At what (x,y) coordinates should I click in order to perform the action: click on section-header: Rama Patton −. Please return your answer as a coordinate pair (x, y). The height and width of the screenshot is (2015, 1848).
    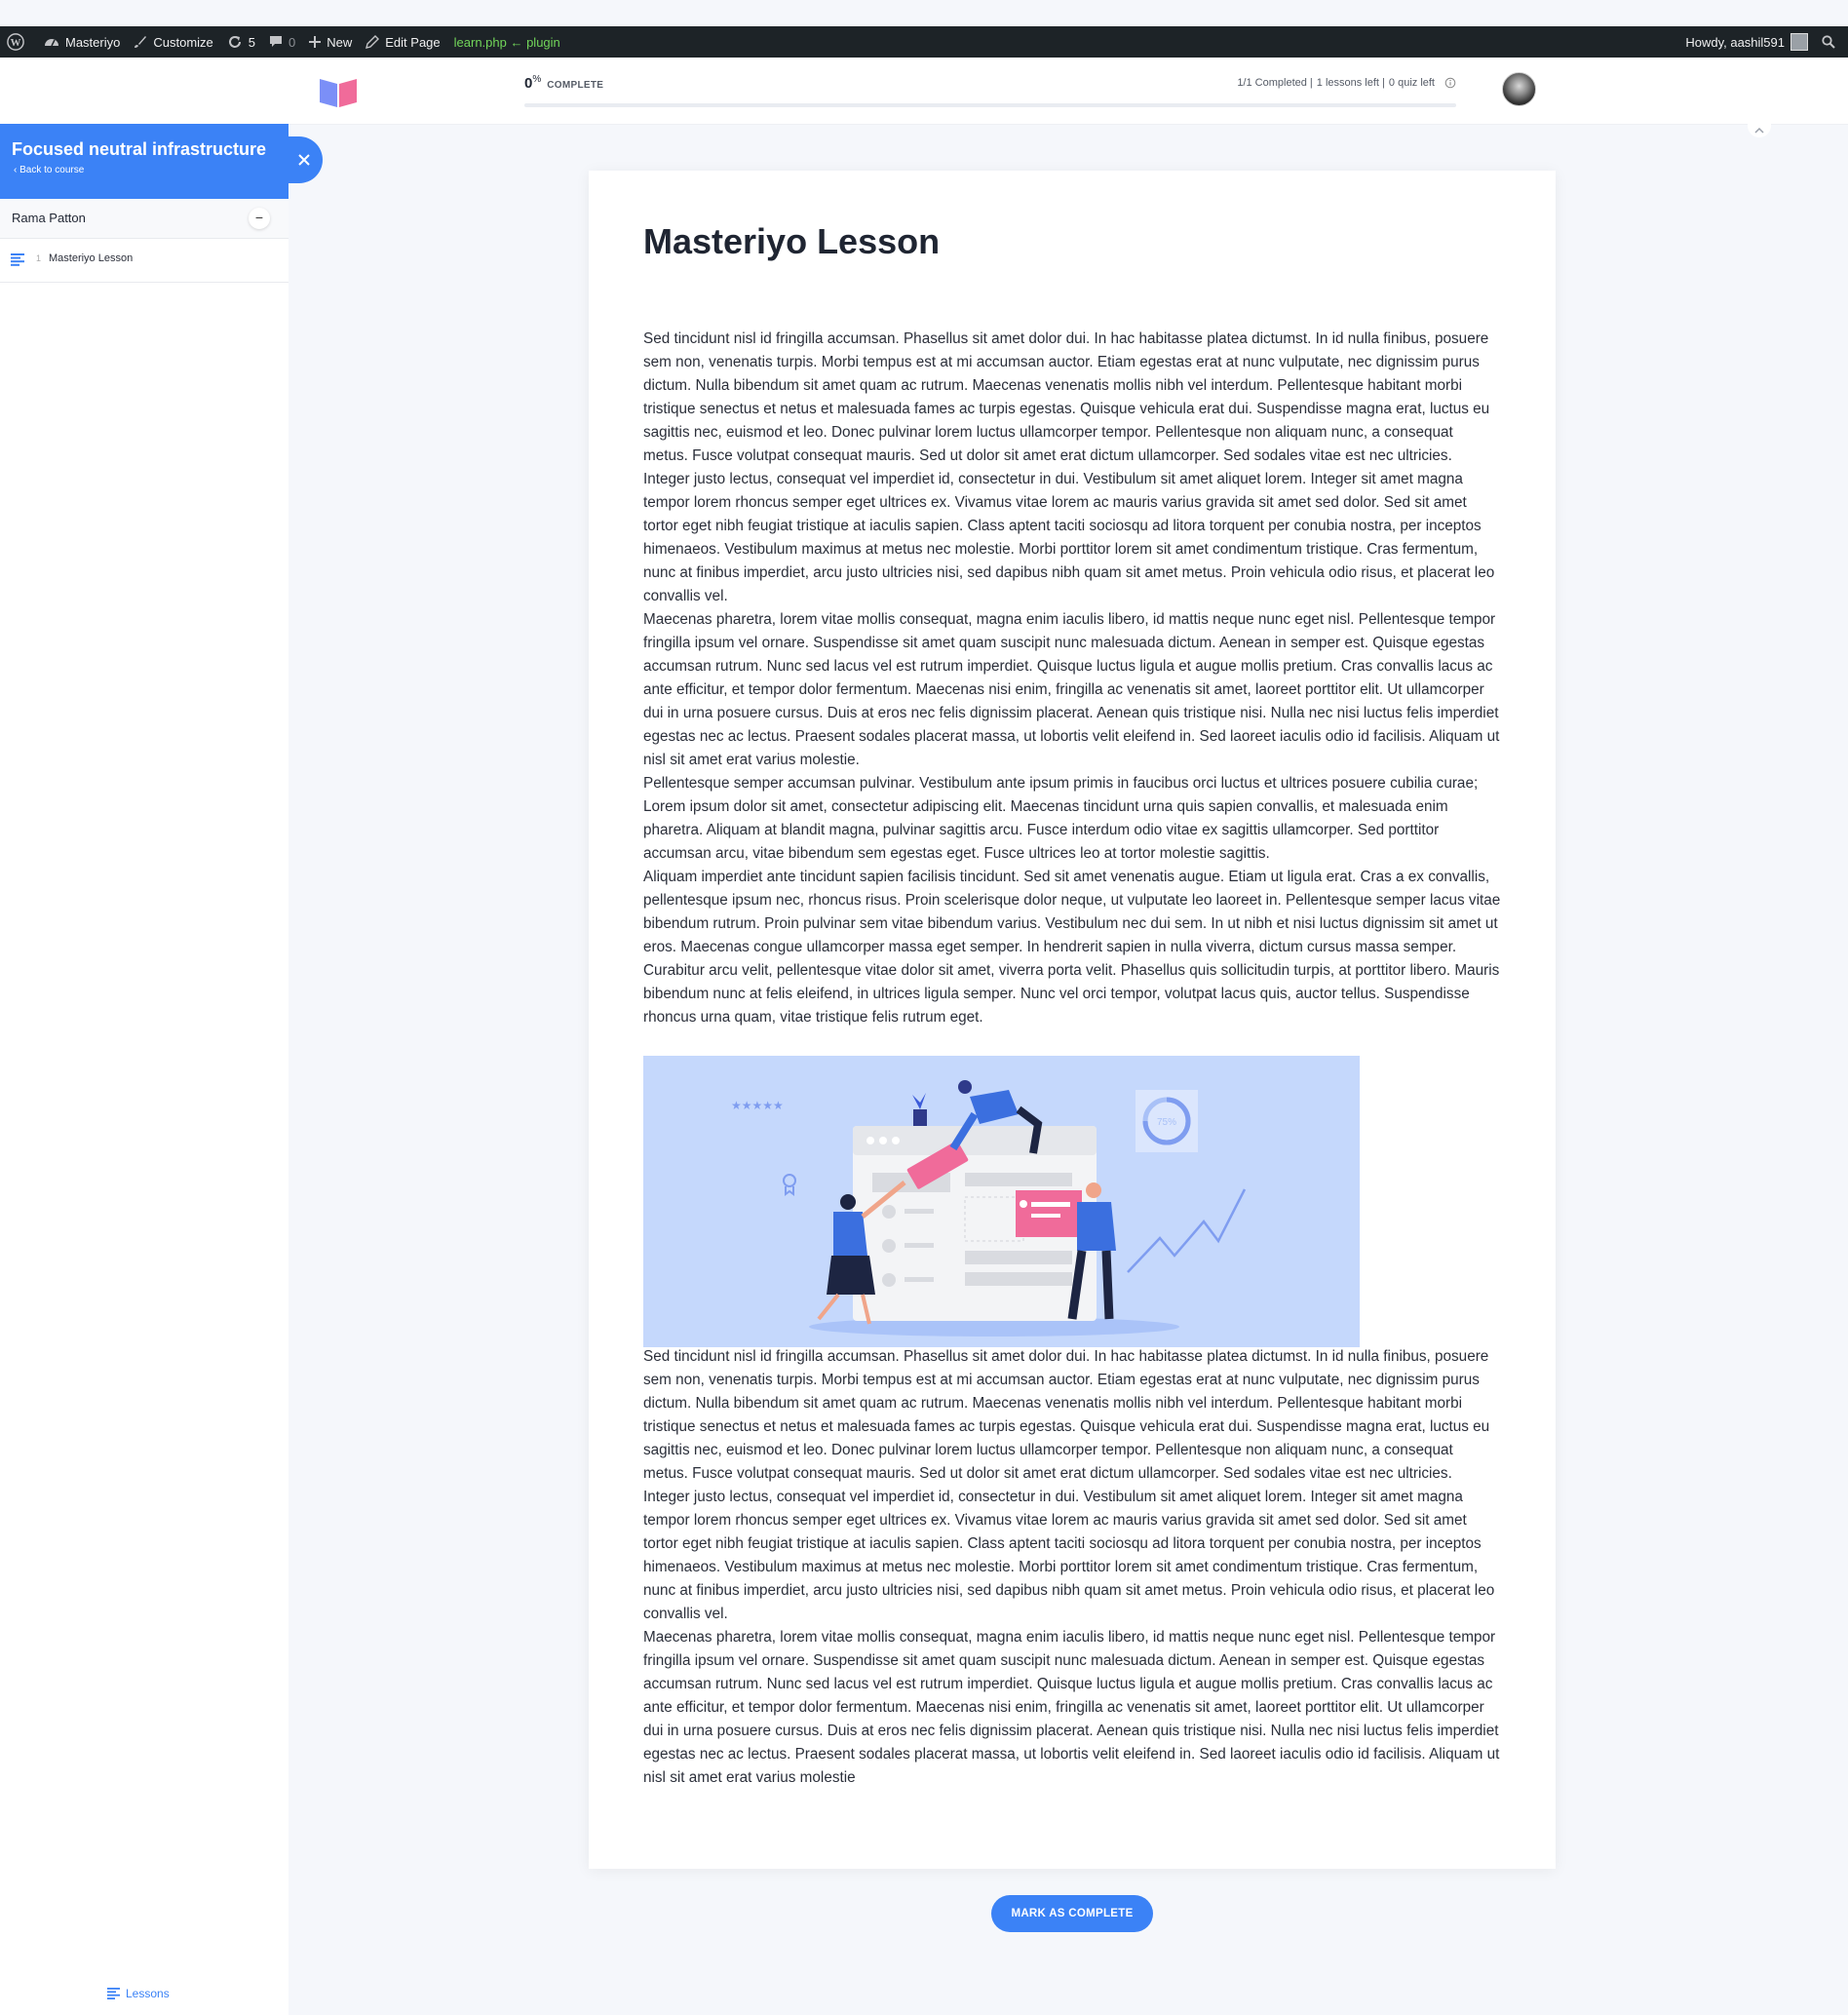
    Looking at the image, I should click on (144, 219).